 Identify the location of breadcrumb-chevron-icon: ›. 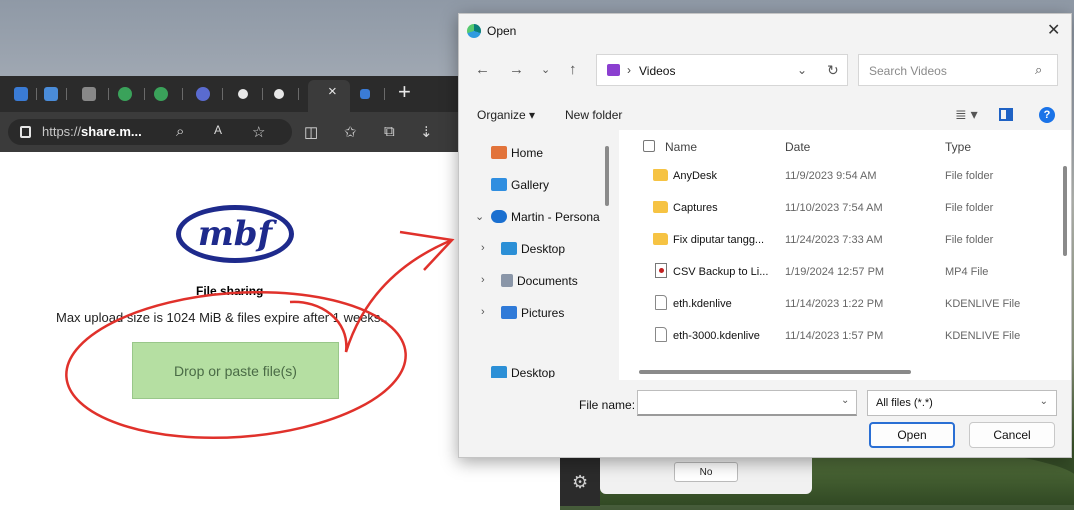
(629, 70).